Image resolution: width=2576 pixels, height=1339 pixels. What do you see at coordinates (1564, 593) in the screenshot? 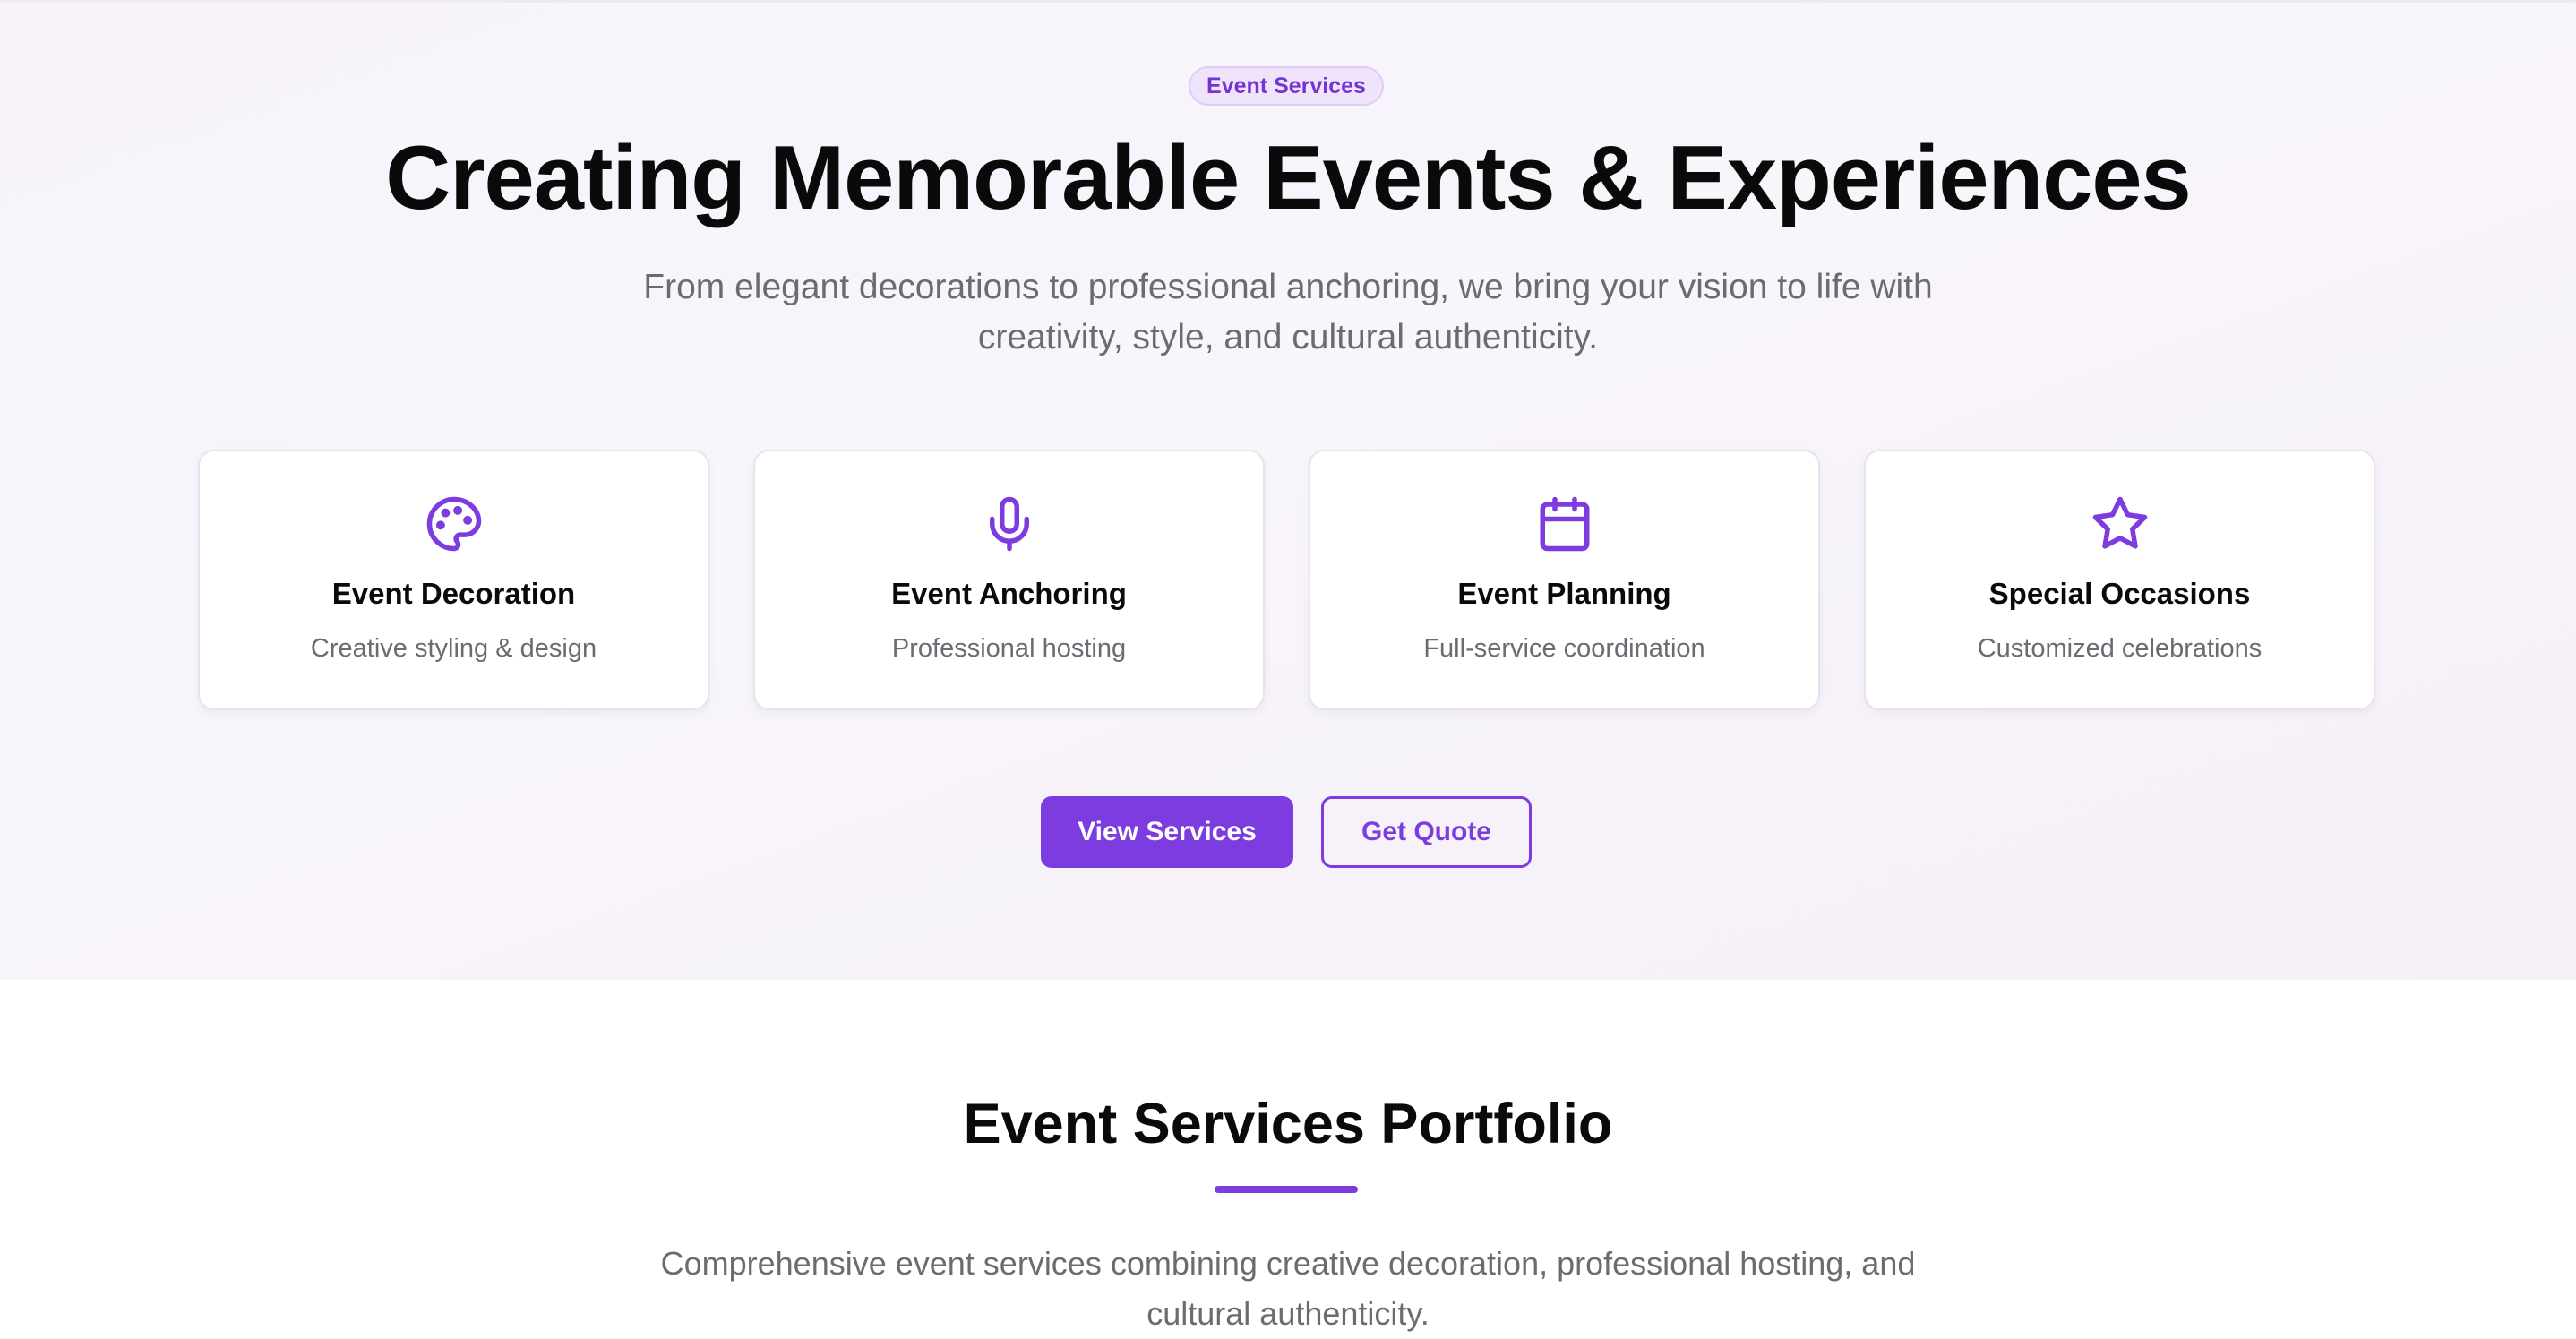
I see `card-title: Event Planning` at bounding box center [1564, 593].